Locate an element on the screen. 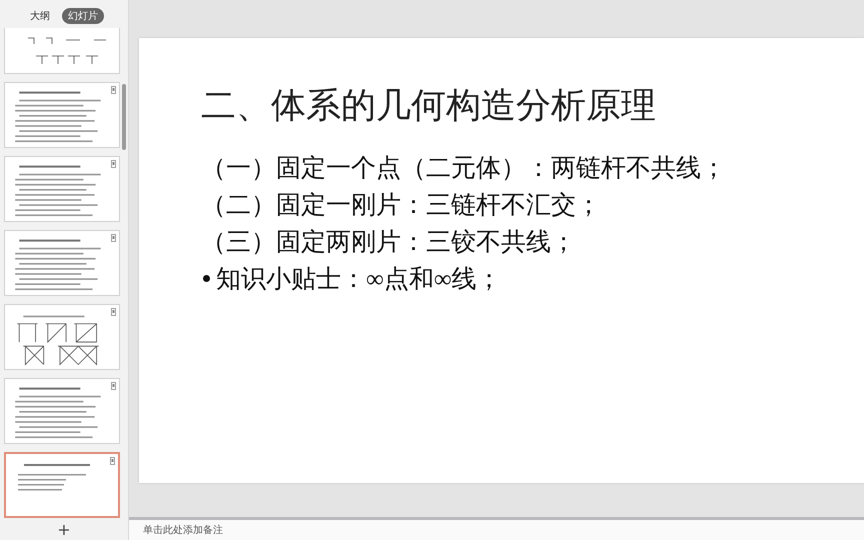 The height and width of the screenshot is (540, 864). slide-text: 知识小贴士：∞点和∞线； is located at coordinates (359, 280).